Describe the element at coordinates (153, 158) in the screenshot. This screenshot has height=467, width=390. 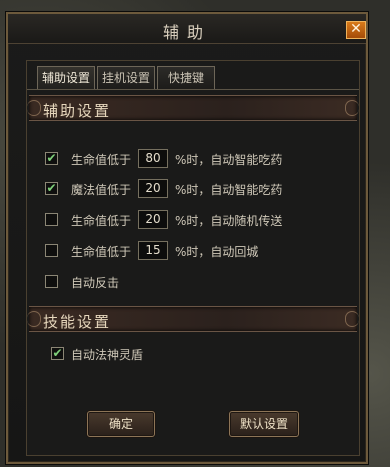
I see `hp-potion-threshold-input: 80` at that location.